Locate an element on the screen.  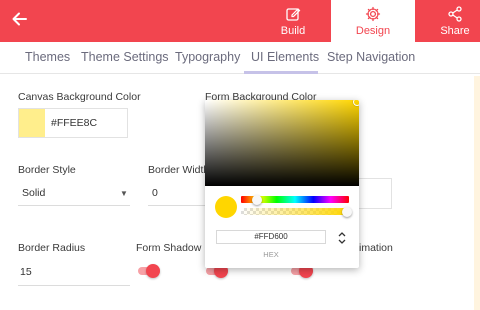
nav-share-label: Share is located at coordinates (455, 31).